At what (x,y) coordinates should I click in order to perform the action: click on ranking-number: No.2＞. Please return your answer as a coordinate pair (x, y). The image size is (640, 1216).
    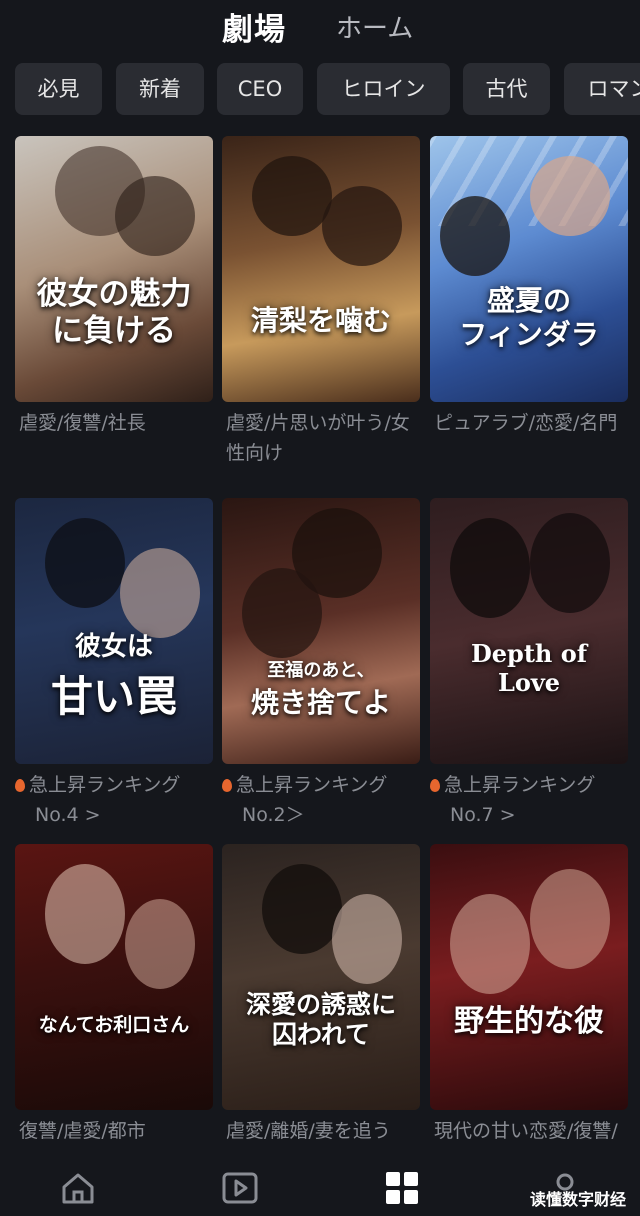
    Looking at the image, I should click on (273, 815).